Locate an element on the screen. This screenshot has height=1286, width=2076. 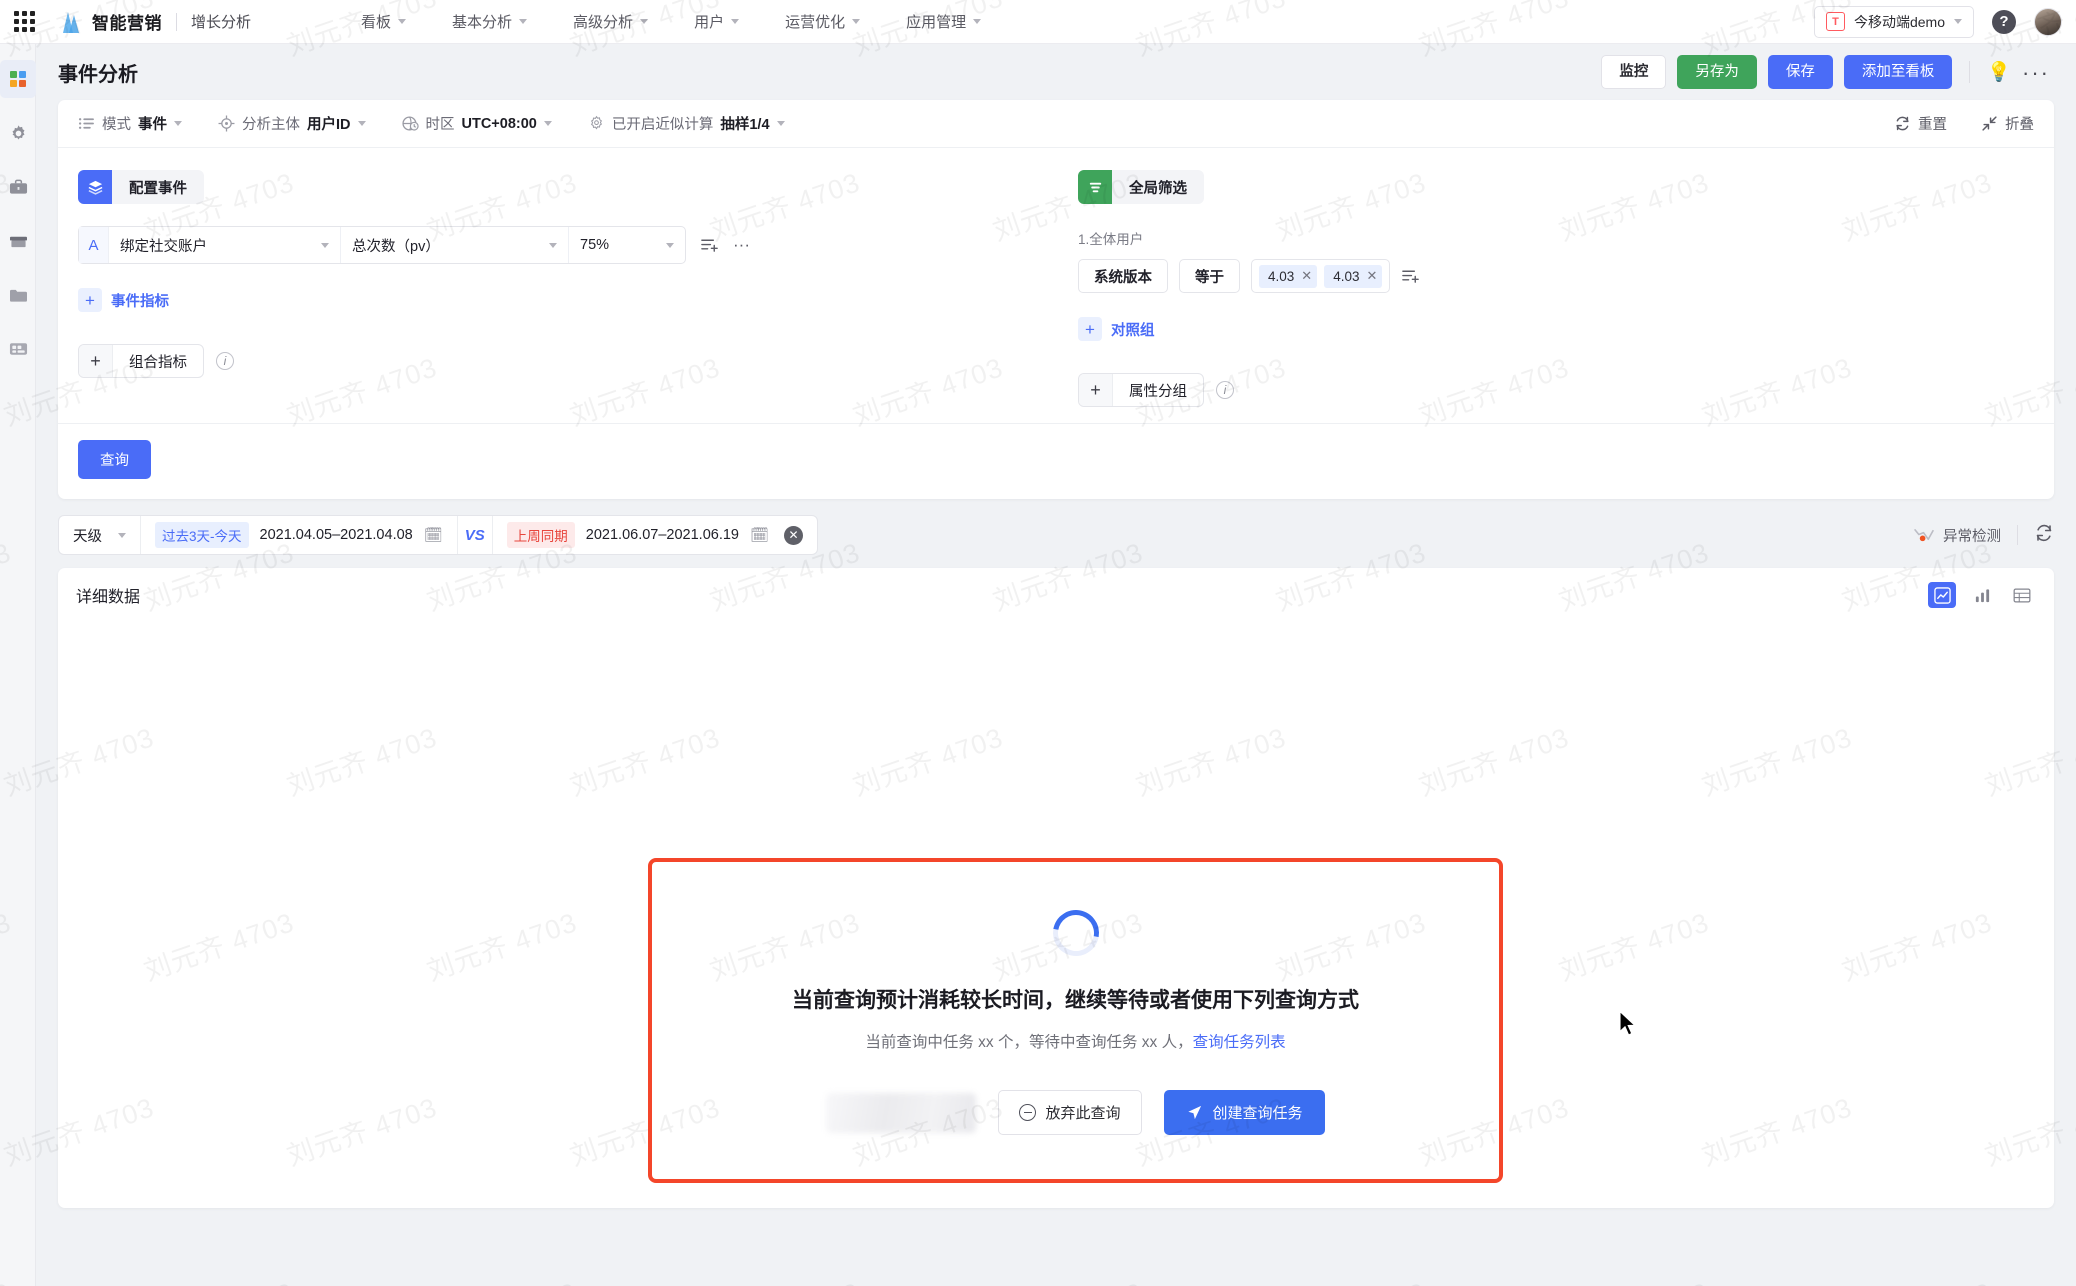
rail-item-settings is located at coordinates (18, 133).